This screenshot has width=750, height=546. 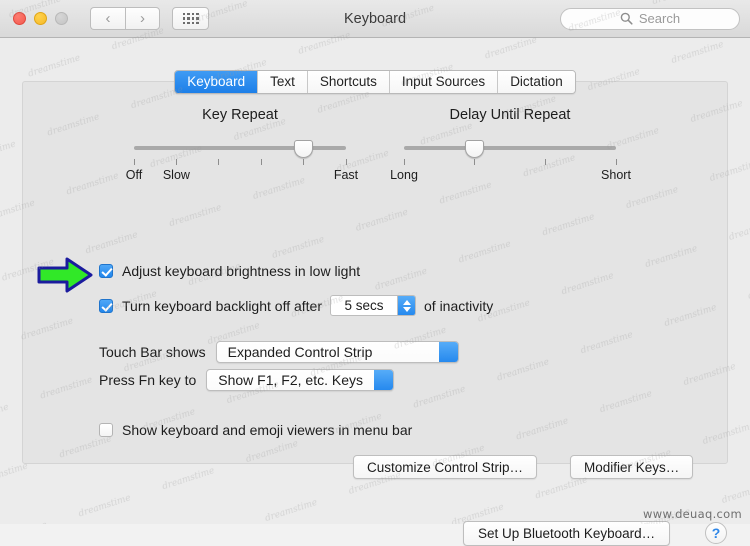 I want to click on key-repeat-title: Key Repeat, so click(x=240, y=115).